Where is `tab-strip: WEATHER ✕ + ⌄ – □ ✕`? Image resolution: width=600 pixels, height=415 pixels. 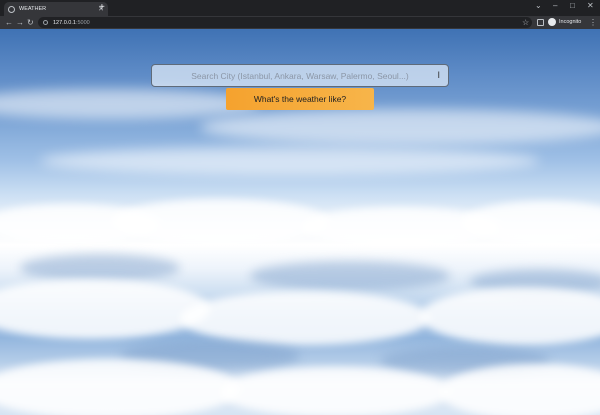
tab-strip: WEATHER ✕ + ⌄ – □ ✕ is located at coordinates (300, 8).